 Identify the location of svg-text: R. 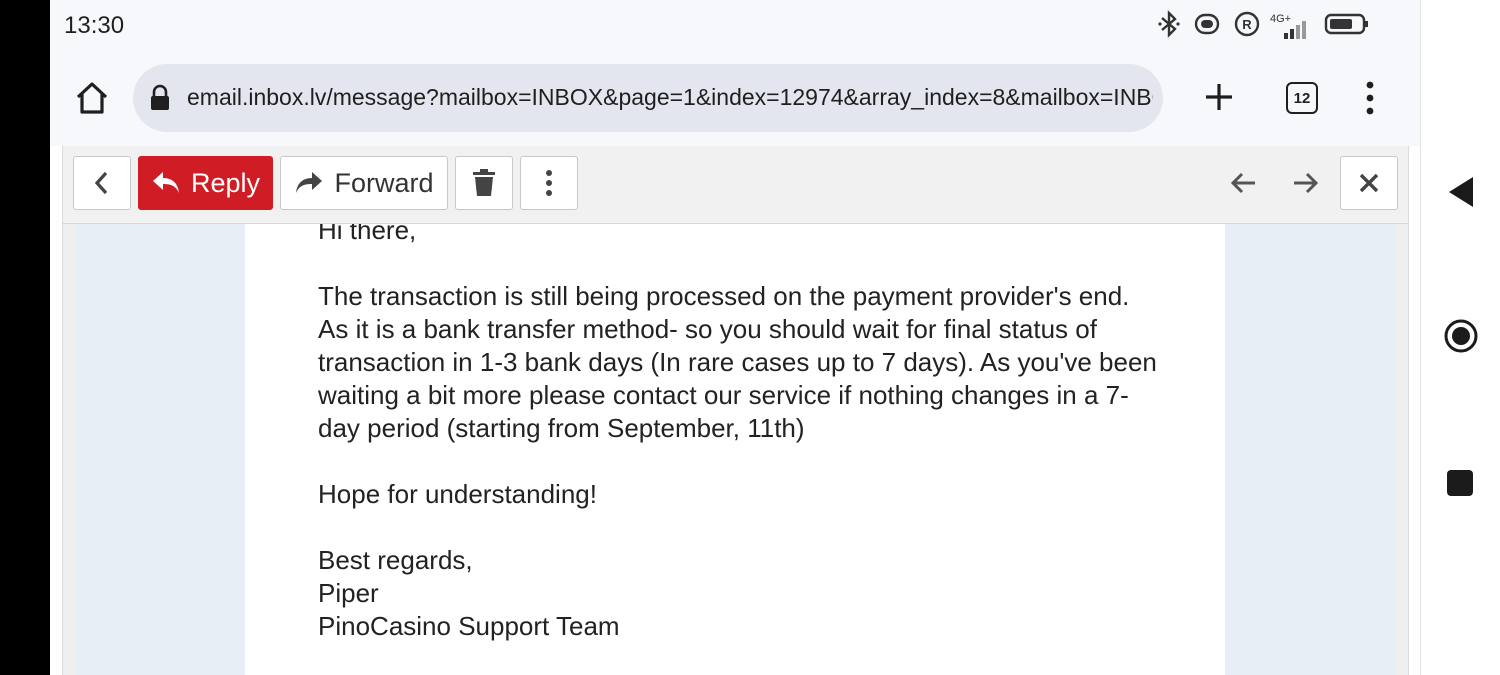
(1247, 24).